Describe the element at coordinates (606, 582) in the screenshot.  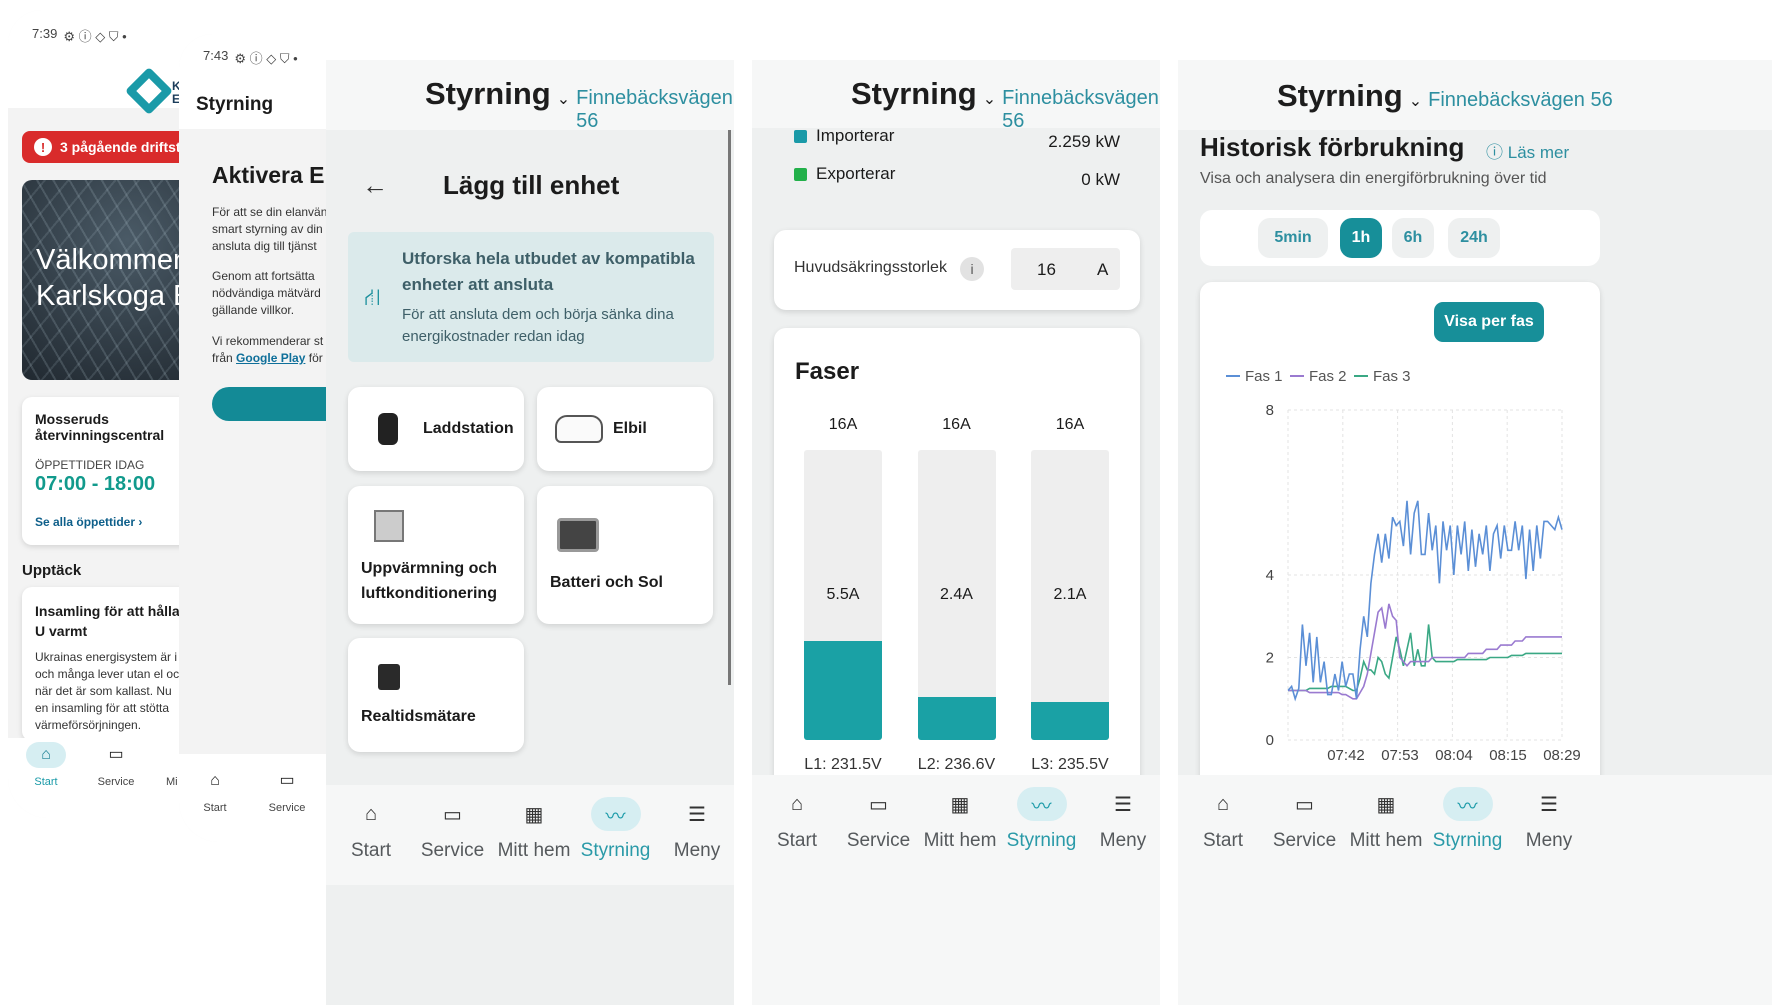
I see `device-label: Batteri och Sol` at that location.